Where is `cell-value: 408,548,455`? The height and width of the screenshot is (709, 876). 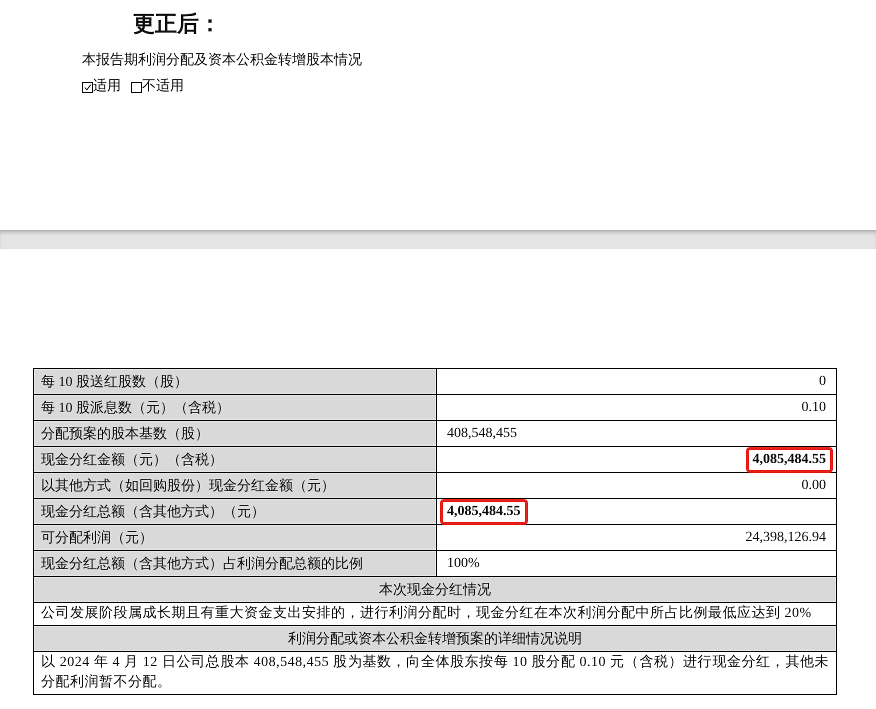 cell-value: 408,548,455 is located at coordinates (482, 434).